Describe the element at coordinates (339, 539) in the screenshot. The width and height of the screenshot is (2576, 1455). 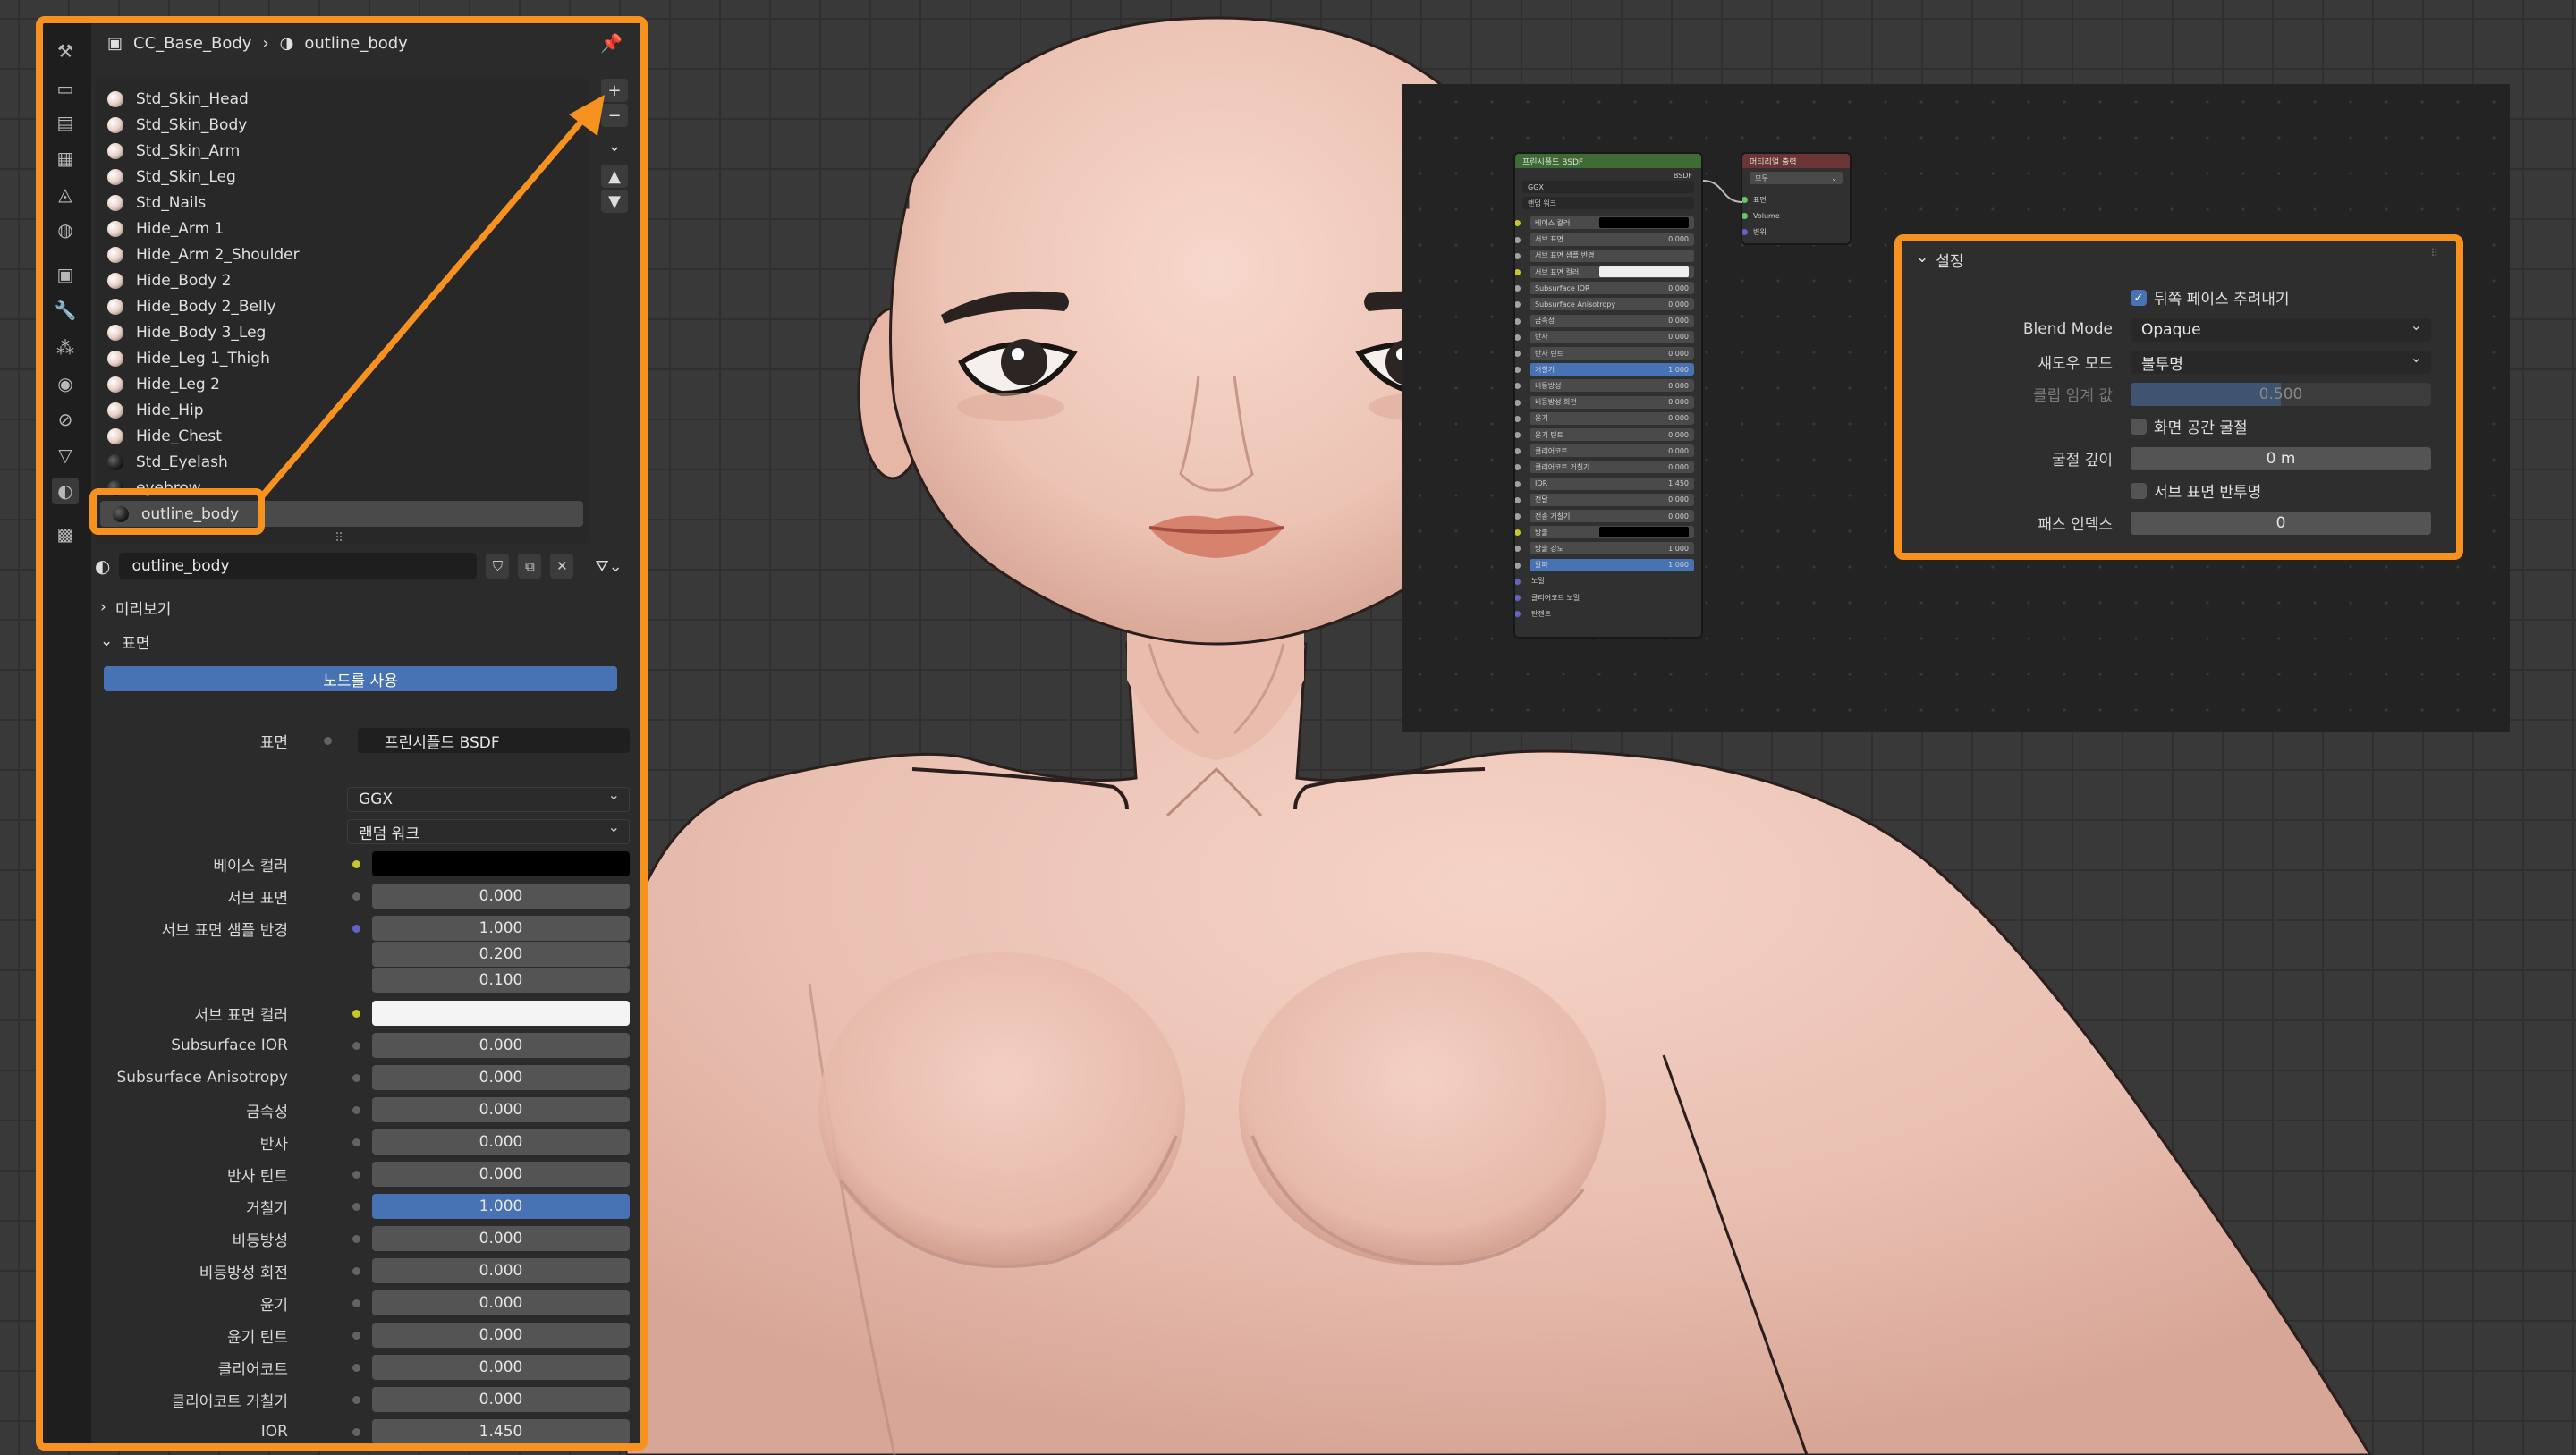
I see `resize-handle-icon: ⠿` at that location.